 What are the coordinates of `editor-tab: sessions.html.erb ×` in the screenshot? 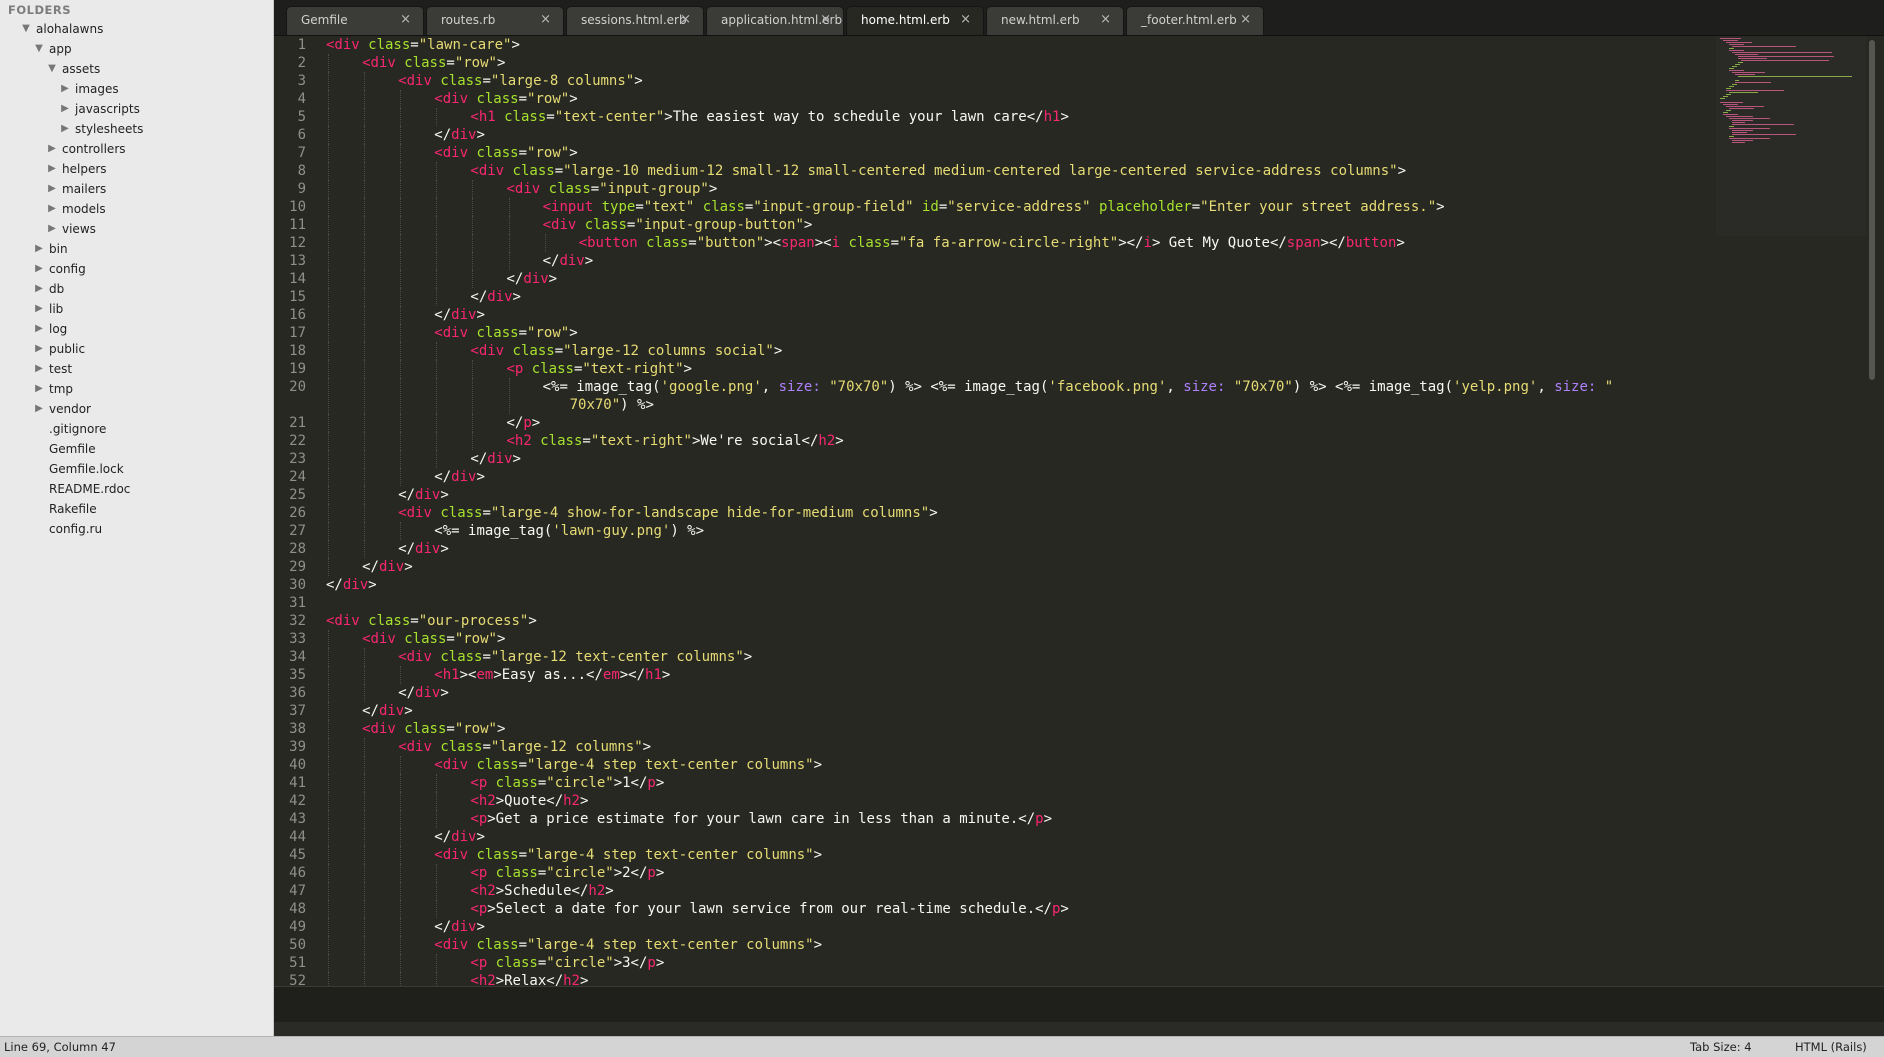 It's located at (635, 20).